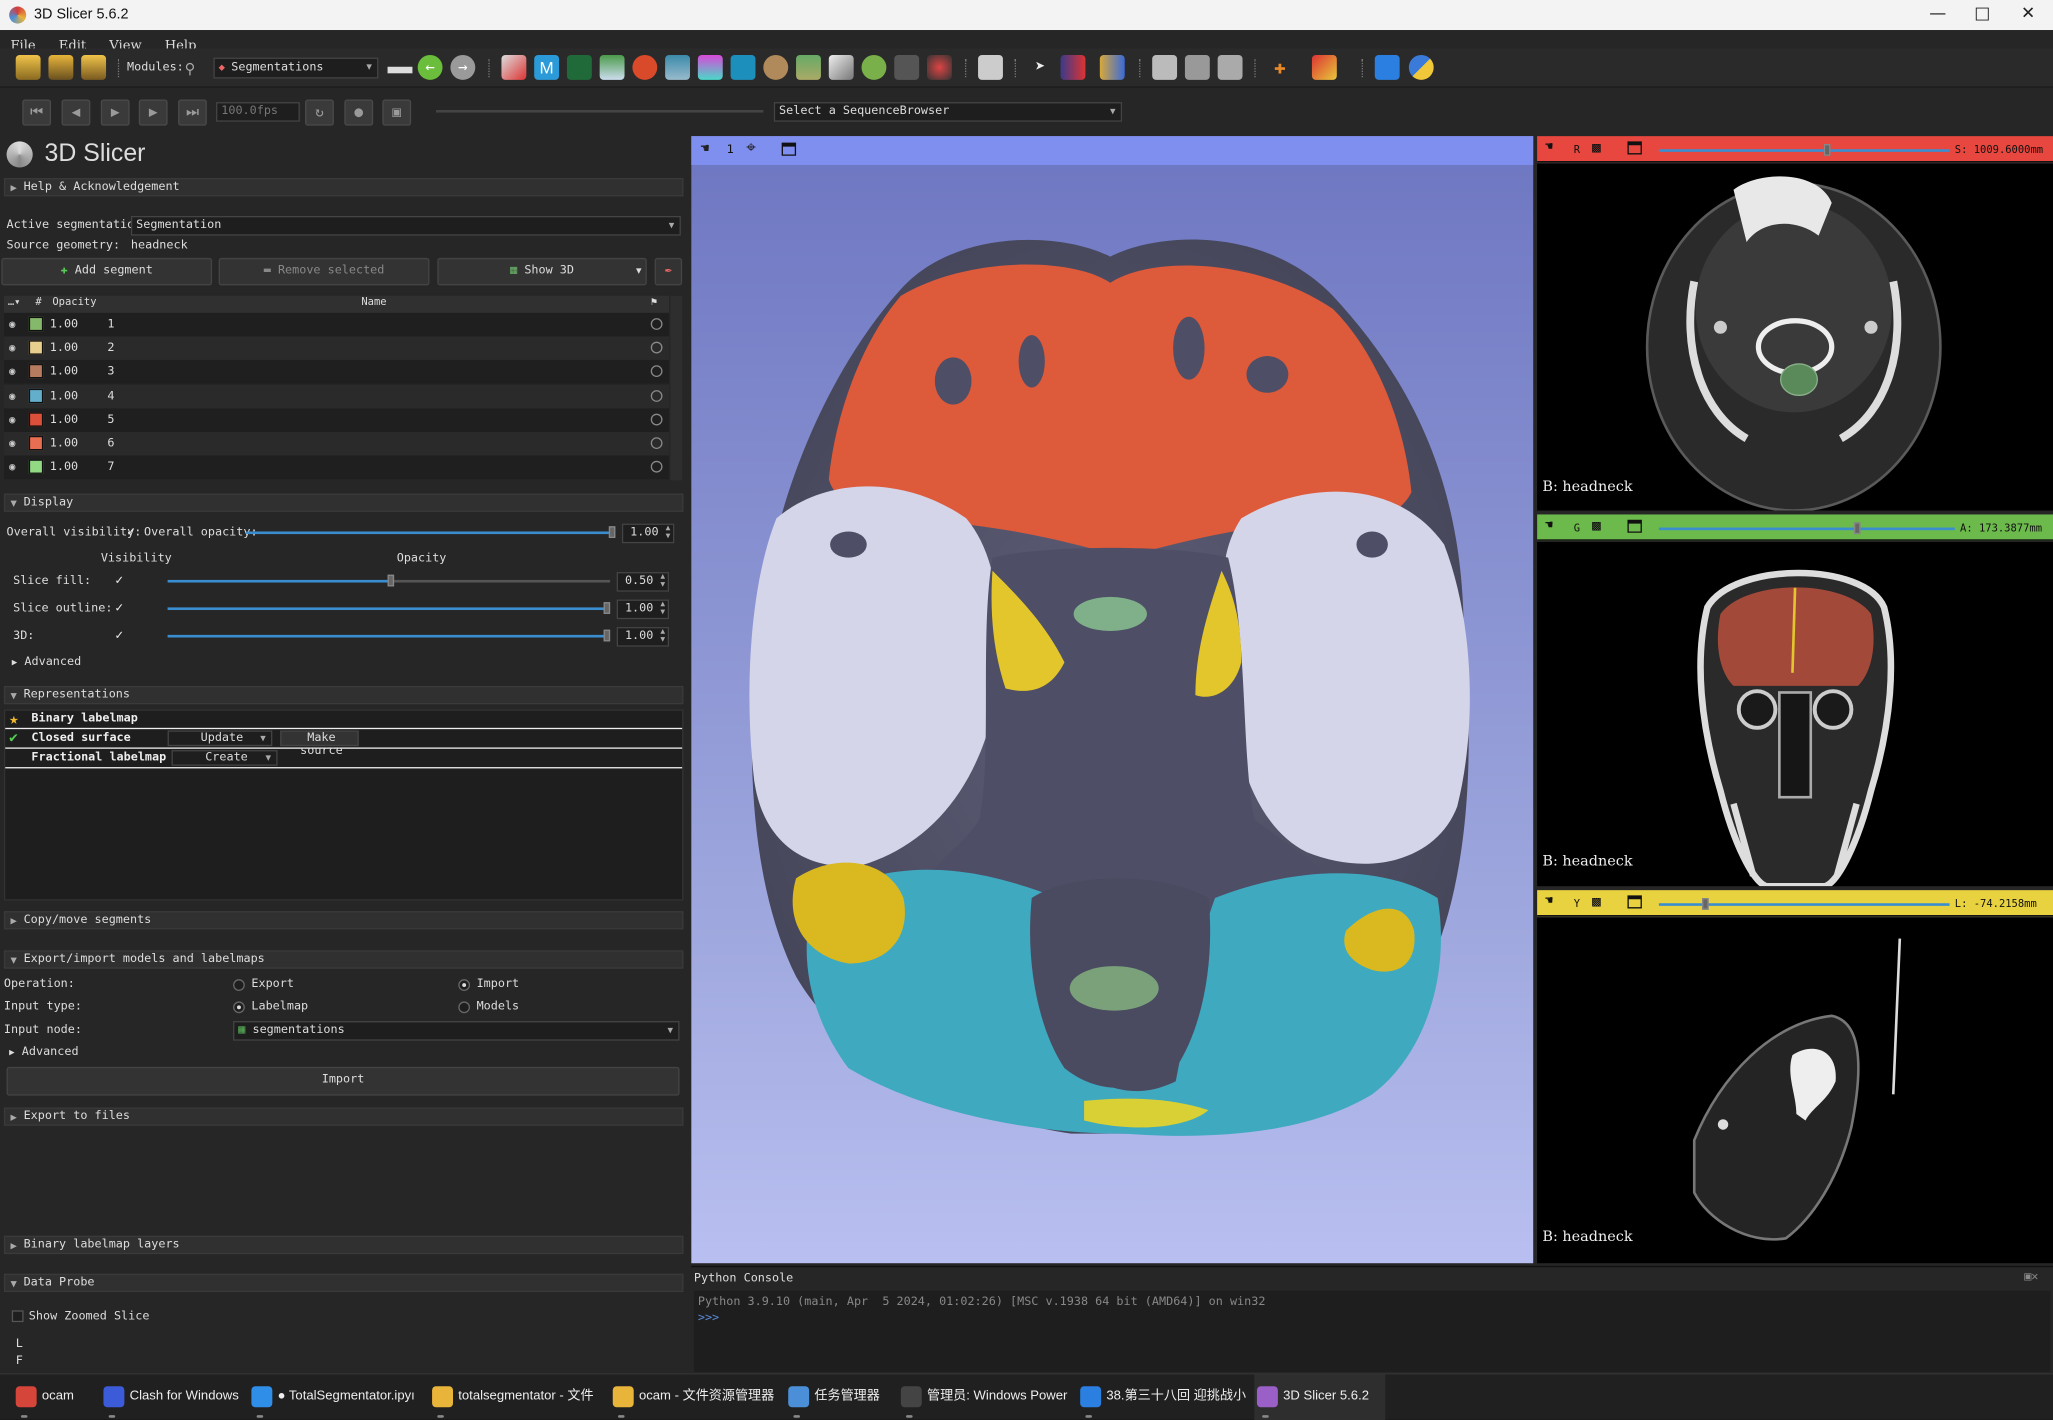 Image resolution: width=2053 pixels, height=1420 pixels. What do you see at coordinates (1162, 1397) in the screenshot?
I see `taskbar-item: 38.第三十八回 迎挑战小` at bounding box center [1162, 1397].